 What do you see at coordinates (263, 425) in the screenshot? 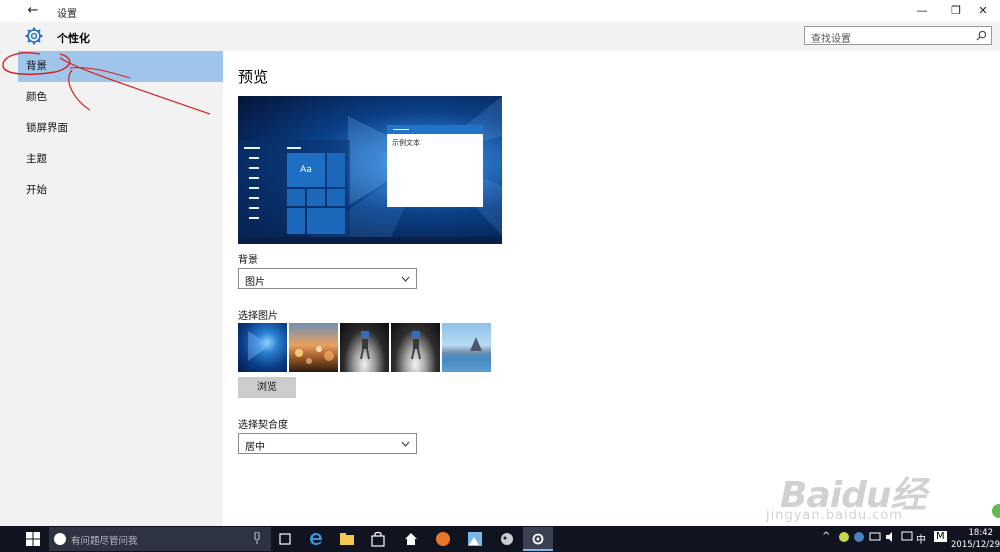
I see `fit-label: 选择契合度` at bounding box center [263, 425].